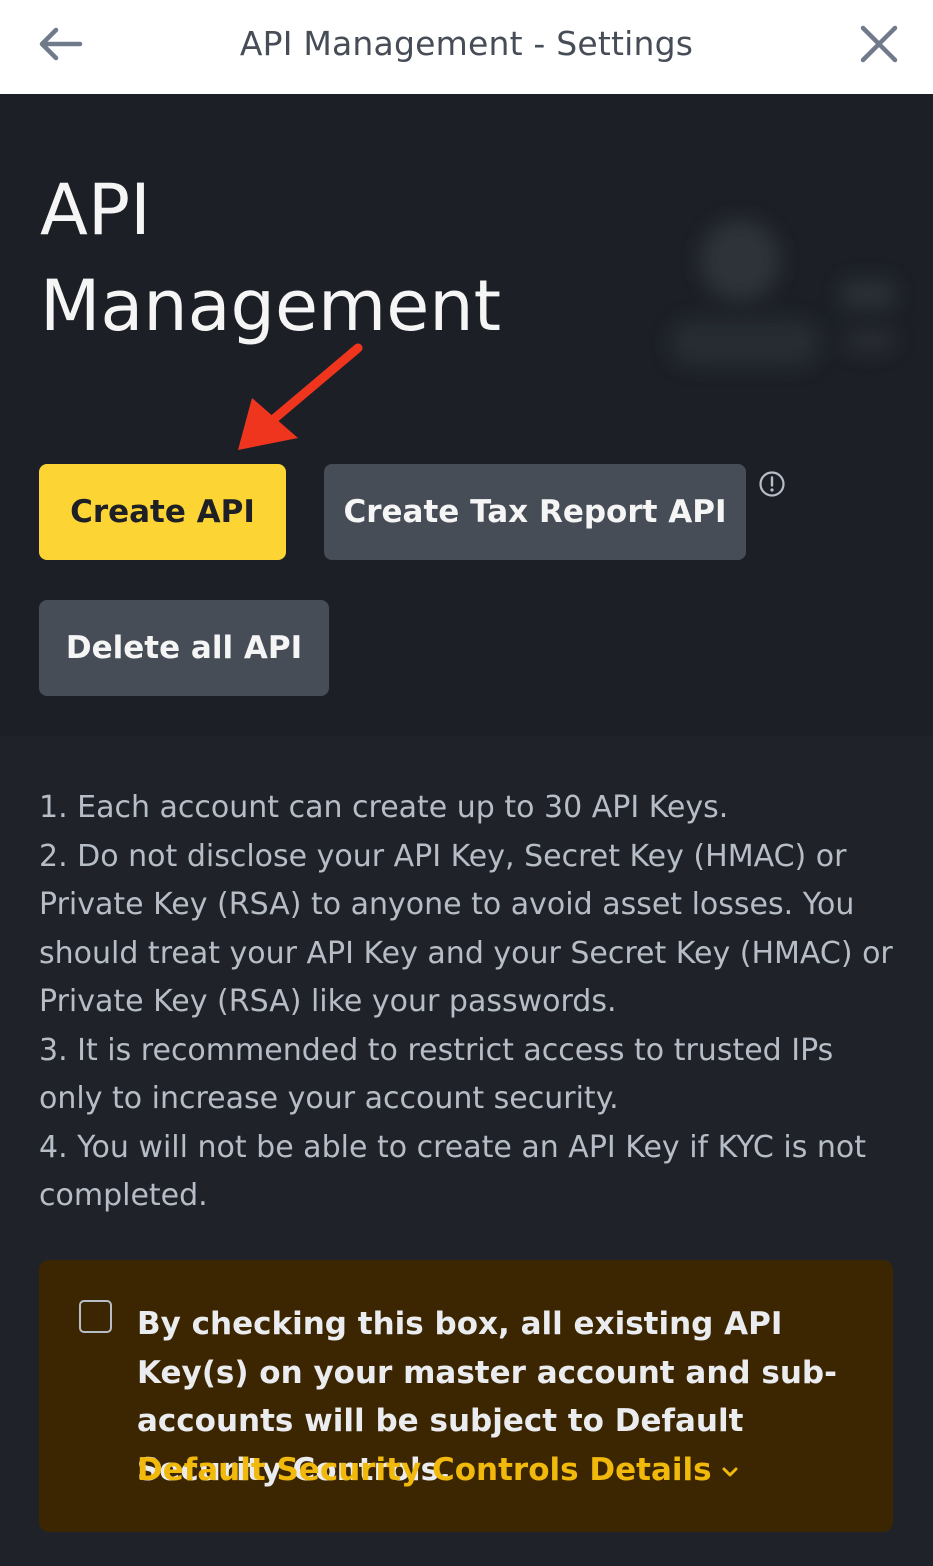 This screenshot has height=1566, width=933. What do you see at coordinates (730, 1471) in the screenshot?
I see `chevron-down-icon` at bounding box center [730, 1471].